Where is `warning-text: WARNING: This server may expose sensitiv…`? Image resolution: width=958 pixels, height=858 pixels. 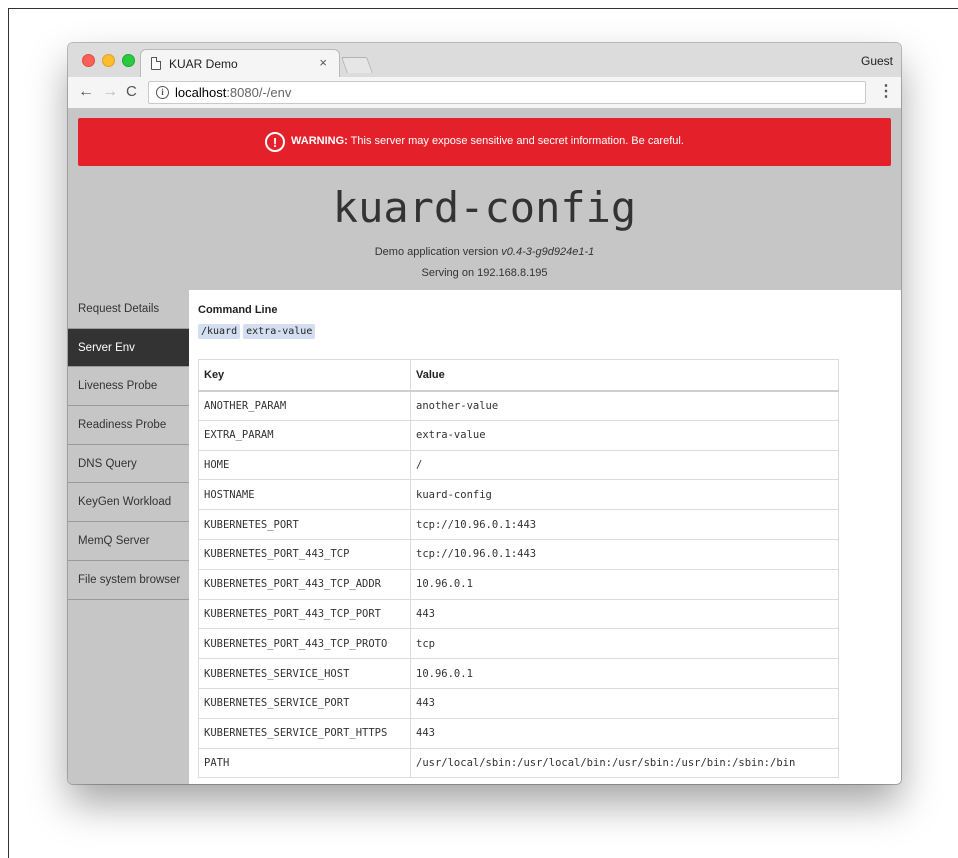
warning-text: WARNING: This server may expose sensitiv… is located at coordinates (487, 141).